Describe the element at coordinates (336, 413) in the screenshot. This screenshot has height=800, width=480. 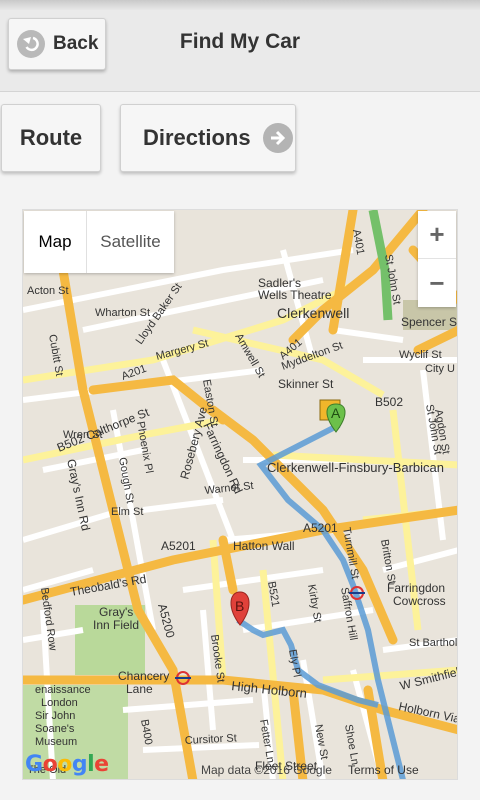
I see `marker-a-label: A` at that location.